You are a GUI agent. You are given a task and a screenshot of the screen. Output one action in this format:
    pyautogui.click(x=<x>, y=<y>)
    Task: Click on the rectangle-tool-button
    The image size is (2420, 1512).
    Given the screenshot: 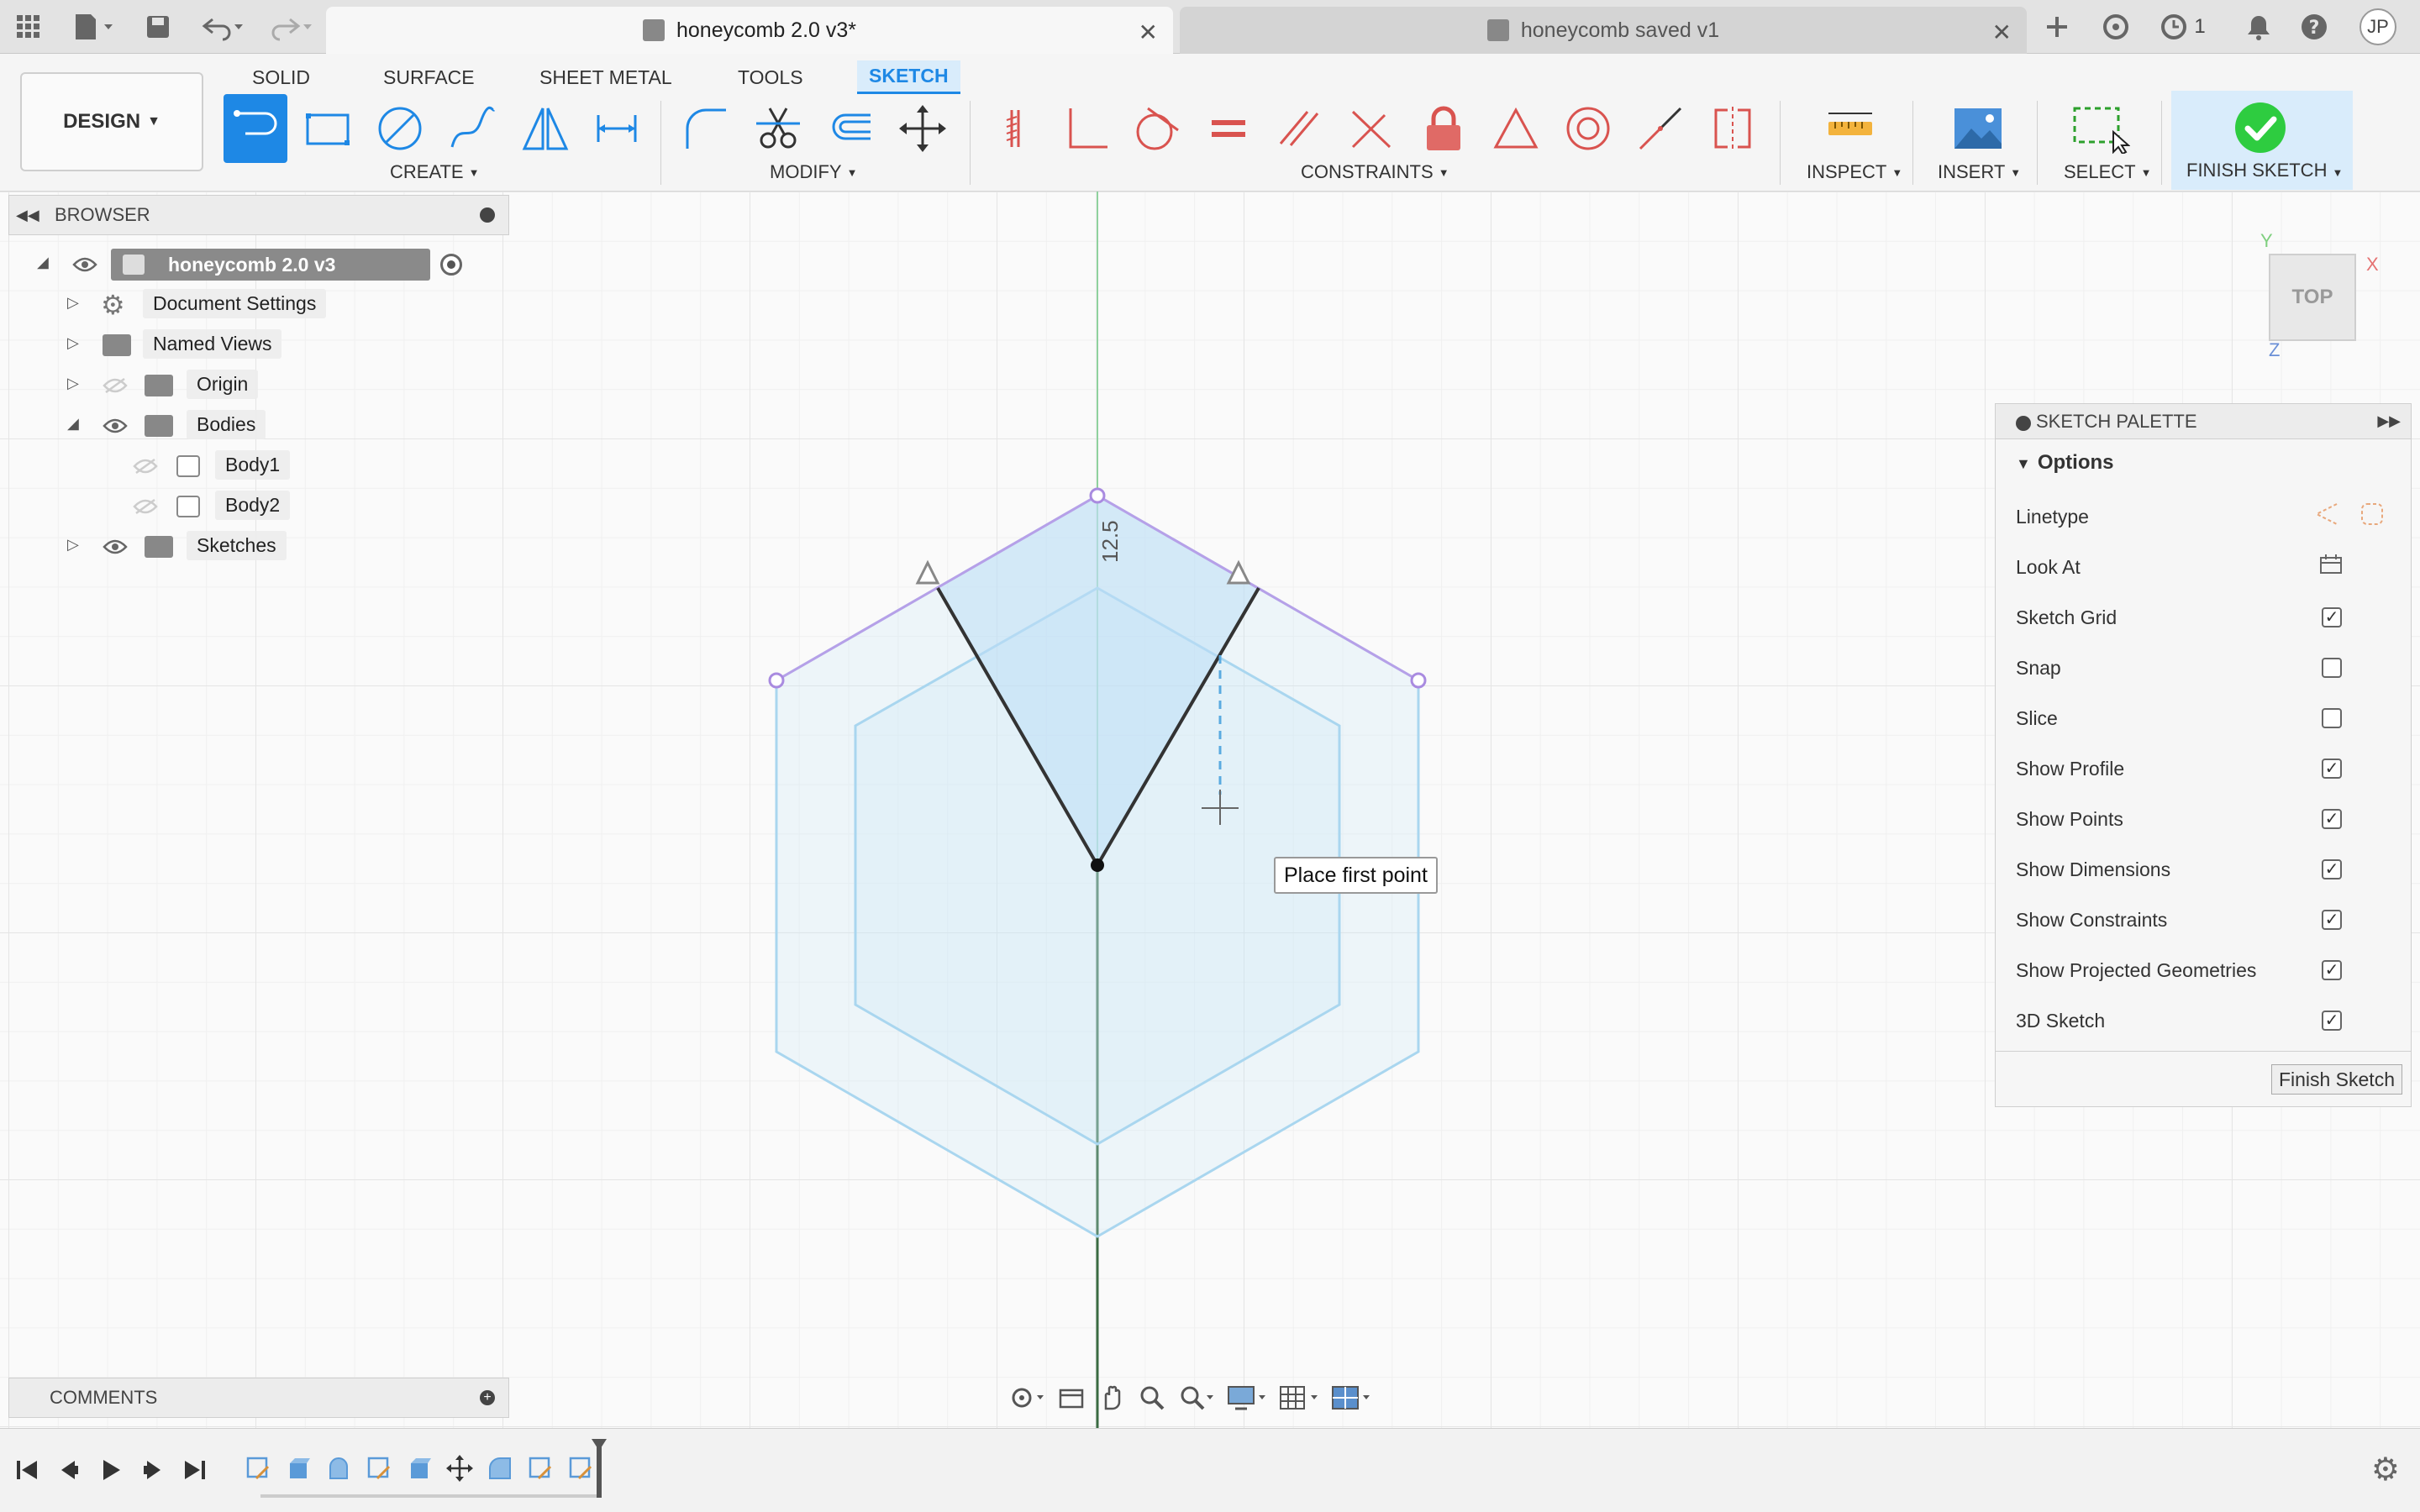 What is the action you would take?
    pyautogui.click(x=328, y=128)
    